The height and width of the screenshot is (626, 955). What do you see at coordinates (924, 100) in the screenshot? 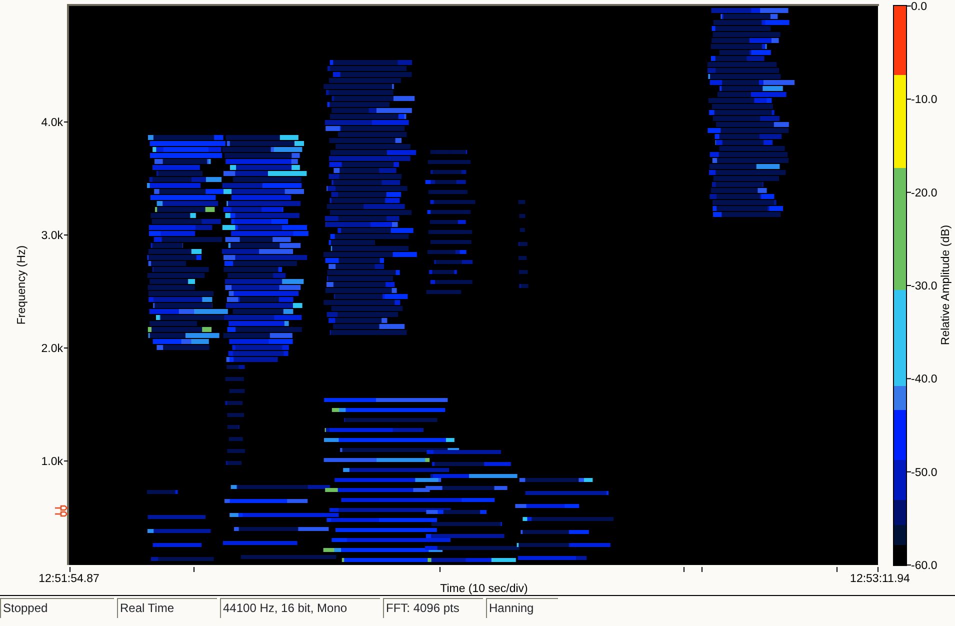
I see `scale-tick-label: -10.0` at bounding box center [924, 100].